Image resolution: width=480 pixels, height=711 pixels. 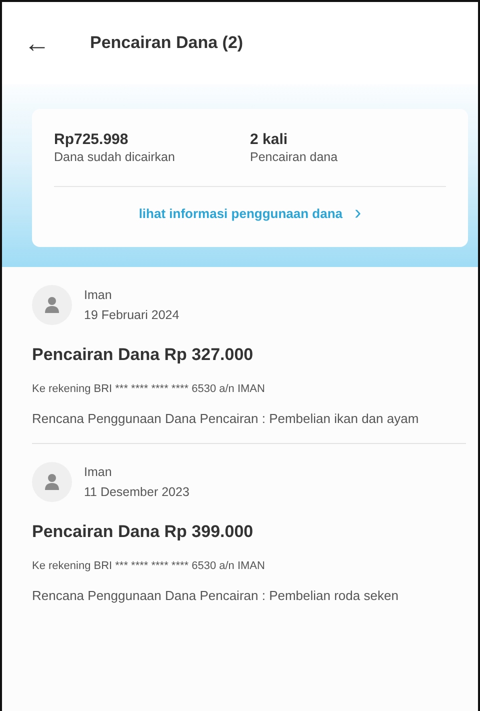 I want to click on usage-plan: Rencana Penggunaan Dana Pencairan : Pembelian ikan dan ayam, so click(x=226, y=419).